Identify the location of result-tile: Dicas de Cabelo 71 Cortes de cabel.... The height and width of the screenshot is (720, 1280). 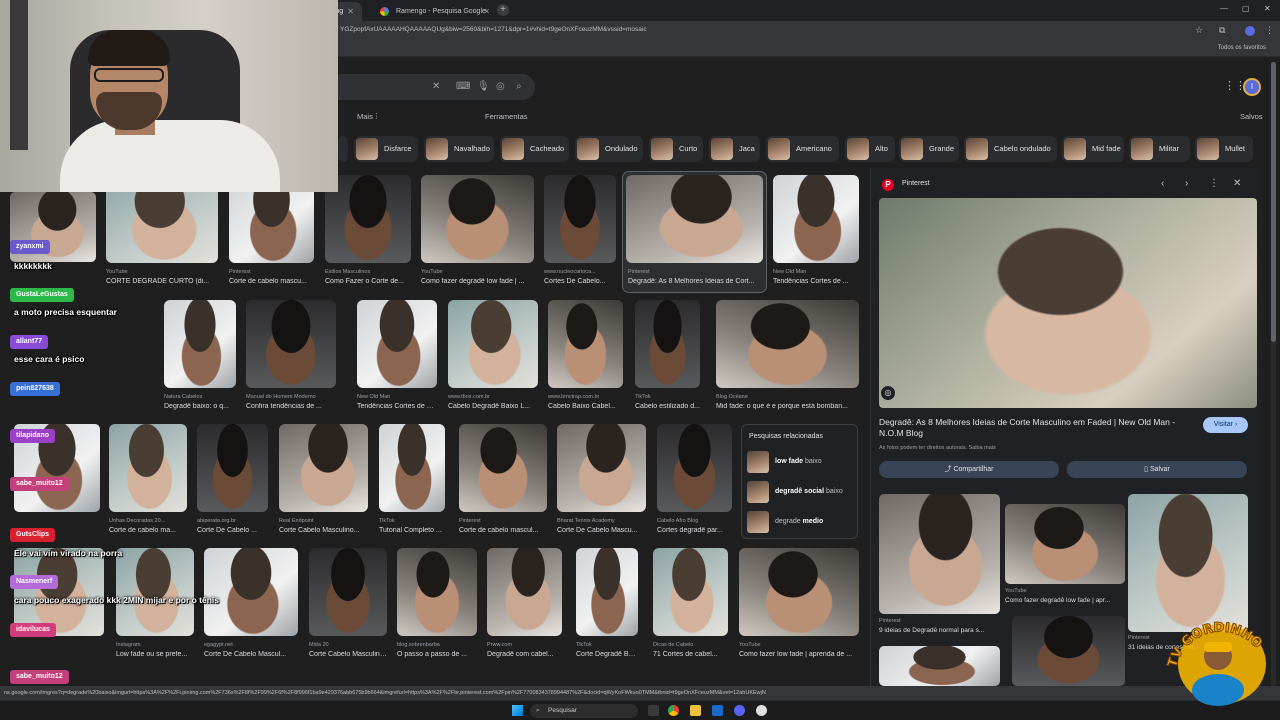
(690, 605).